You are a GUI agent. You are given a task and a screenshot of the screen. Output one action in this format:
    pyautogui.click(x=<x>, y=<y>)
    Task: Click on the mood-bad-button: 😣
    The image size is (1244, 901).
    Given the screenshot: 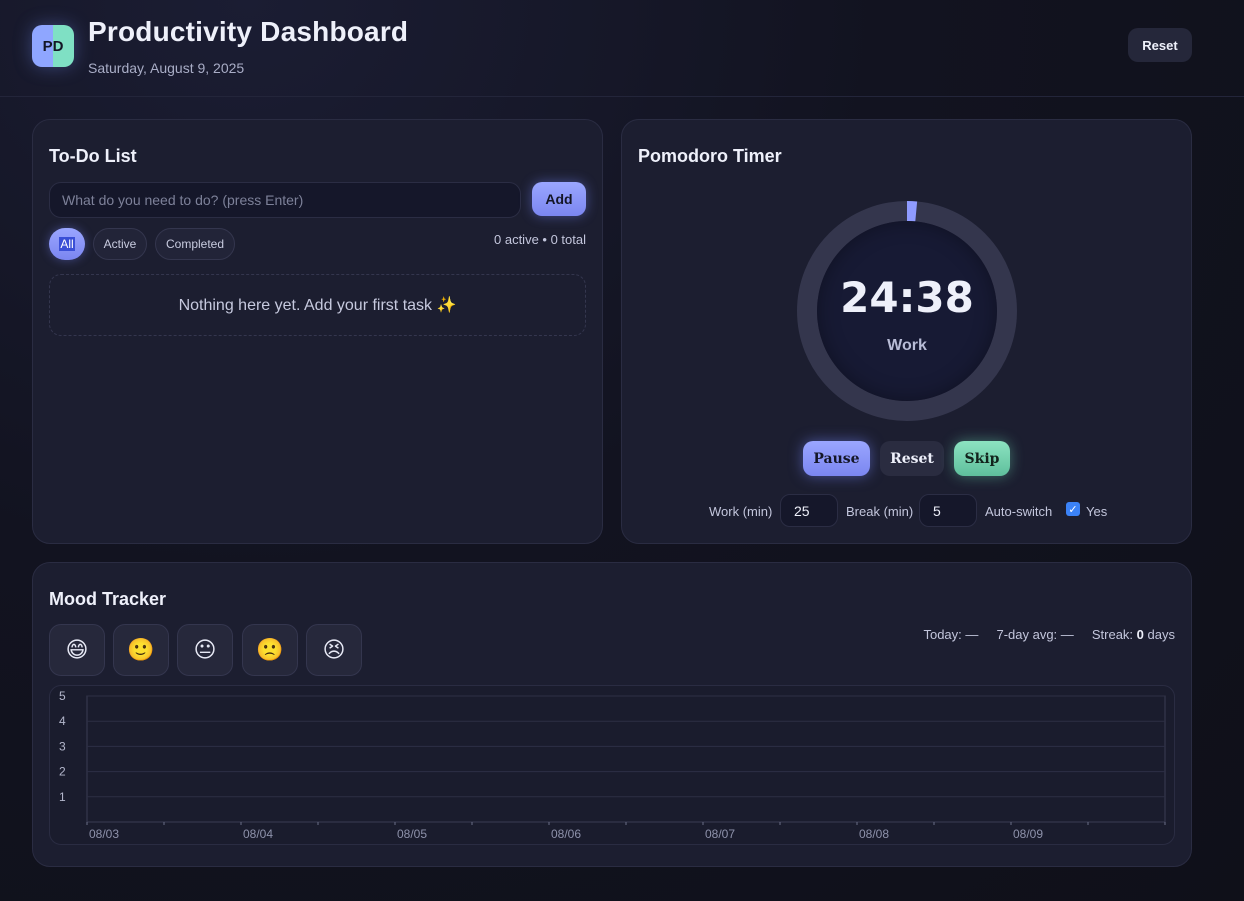 What is the action you would take?
    pyautogui.click(x=334, y=650)
    